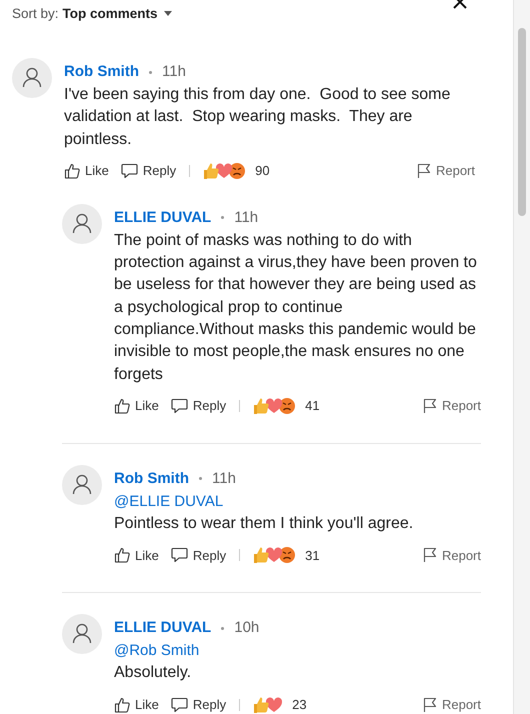 This screenshot has height=714, width=530. Describe the element at coordinates (460, 5) in the screenshot. I see `close-icon` at that location.